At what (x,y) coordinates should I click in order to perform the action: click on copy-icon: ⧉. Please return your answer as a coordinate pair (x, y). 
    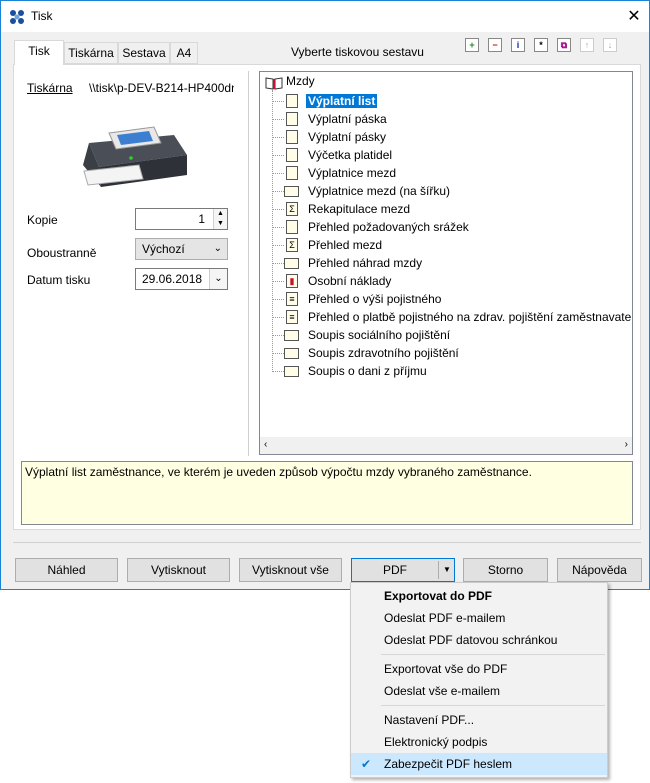
    Looking at the image, I should click on (564, 45).